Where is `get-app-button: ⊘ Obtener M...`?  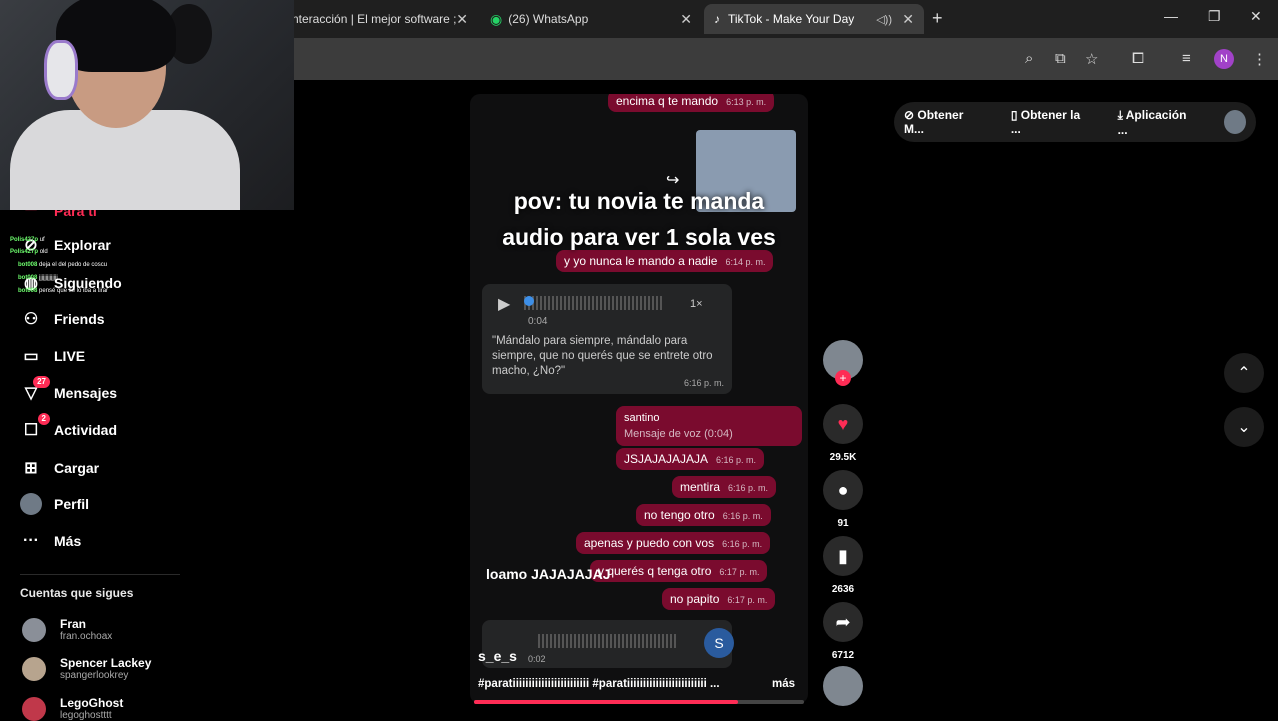 get-app-button: ⊘ Obtener M... is located at coordinates (949, 122).